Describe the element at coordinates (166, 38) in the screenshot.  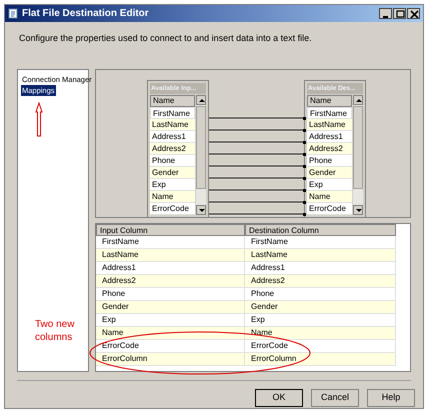
I see `description: Configure the properties used to connect to and insert data into a text file.` at that location.